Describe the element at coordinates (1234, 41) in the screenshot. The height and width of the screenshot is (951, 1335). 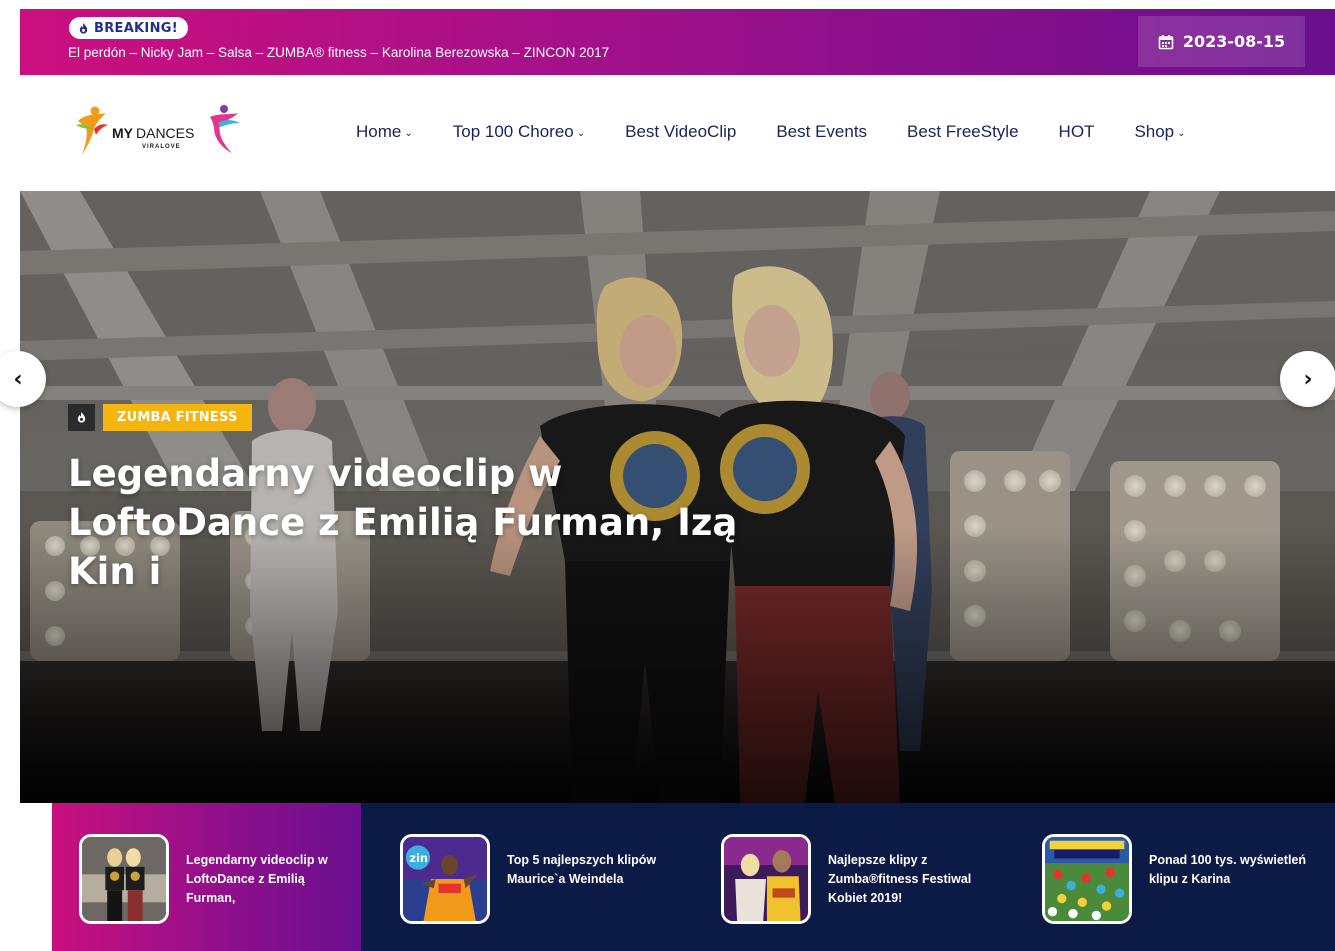
I see `date-text: 2023-08-15` at that location.